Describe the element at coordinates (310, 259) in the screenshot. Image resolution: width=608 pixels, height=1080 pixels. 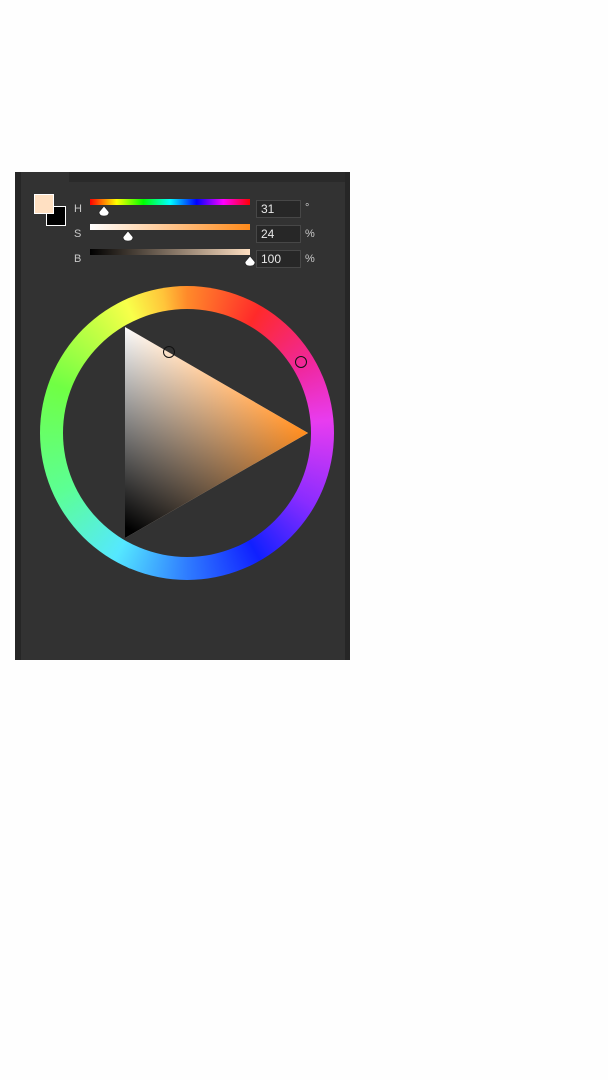
I see `brightness-unit: %` at that location.